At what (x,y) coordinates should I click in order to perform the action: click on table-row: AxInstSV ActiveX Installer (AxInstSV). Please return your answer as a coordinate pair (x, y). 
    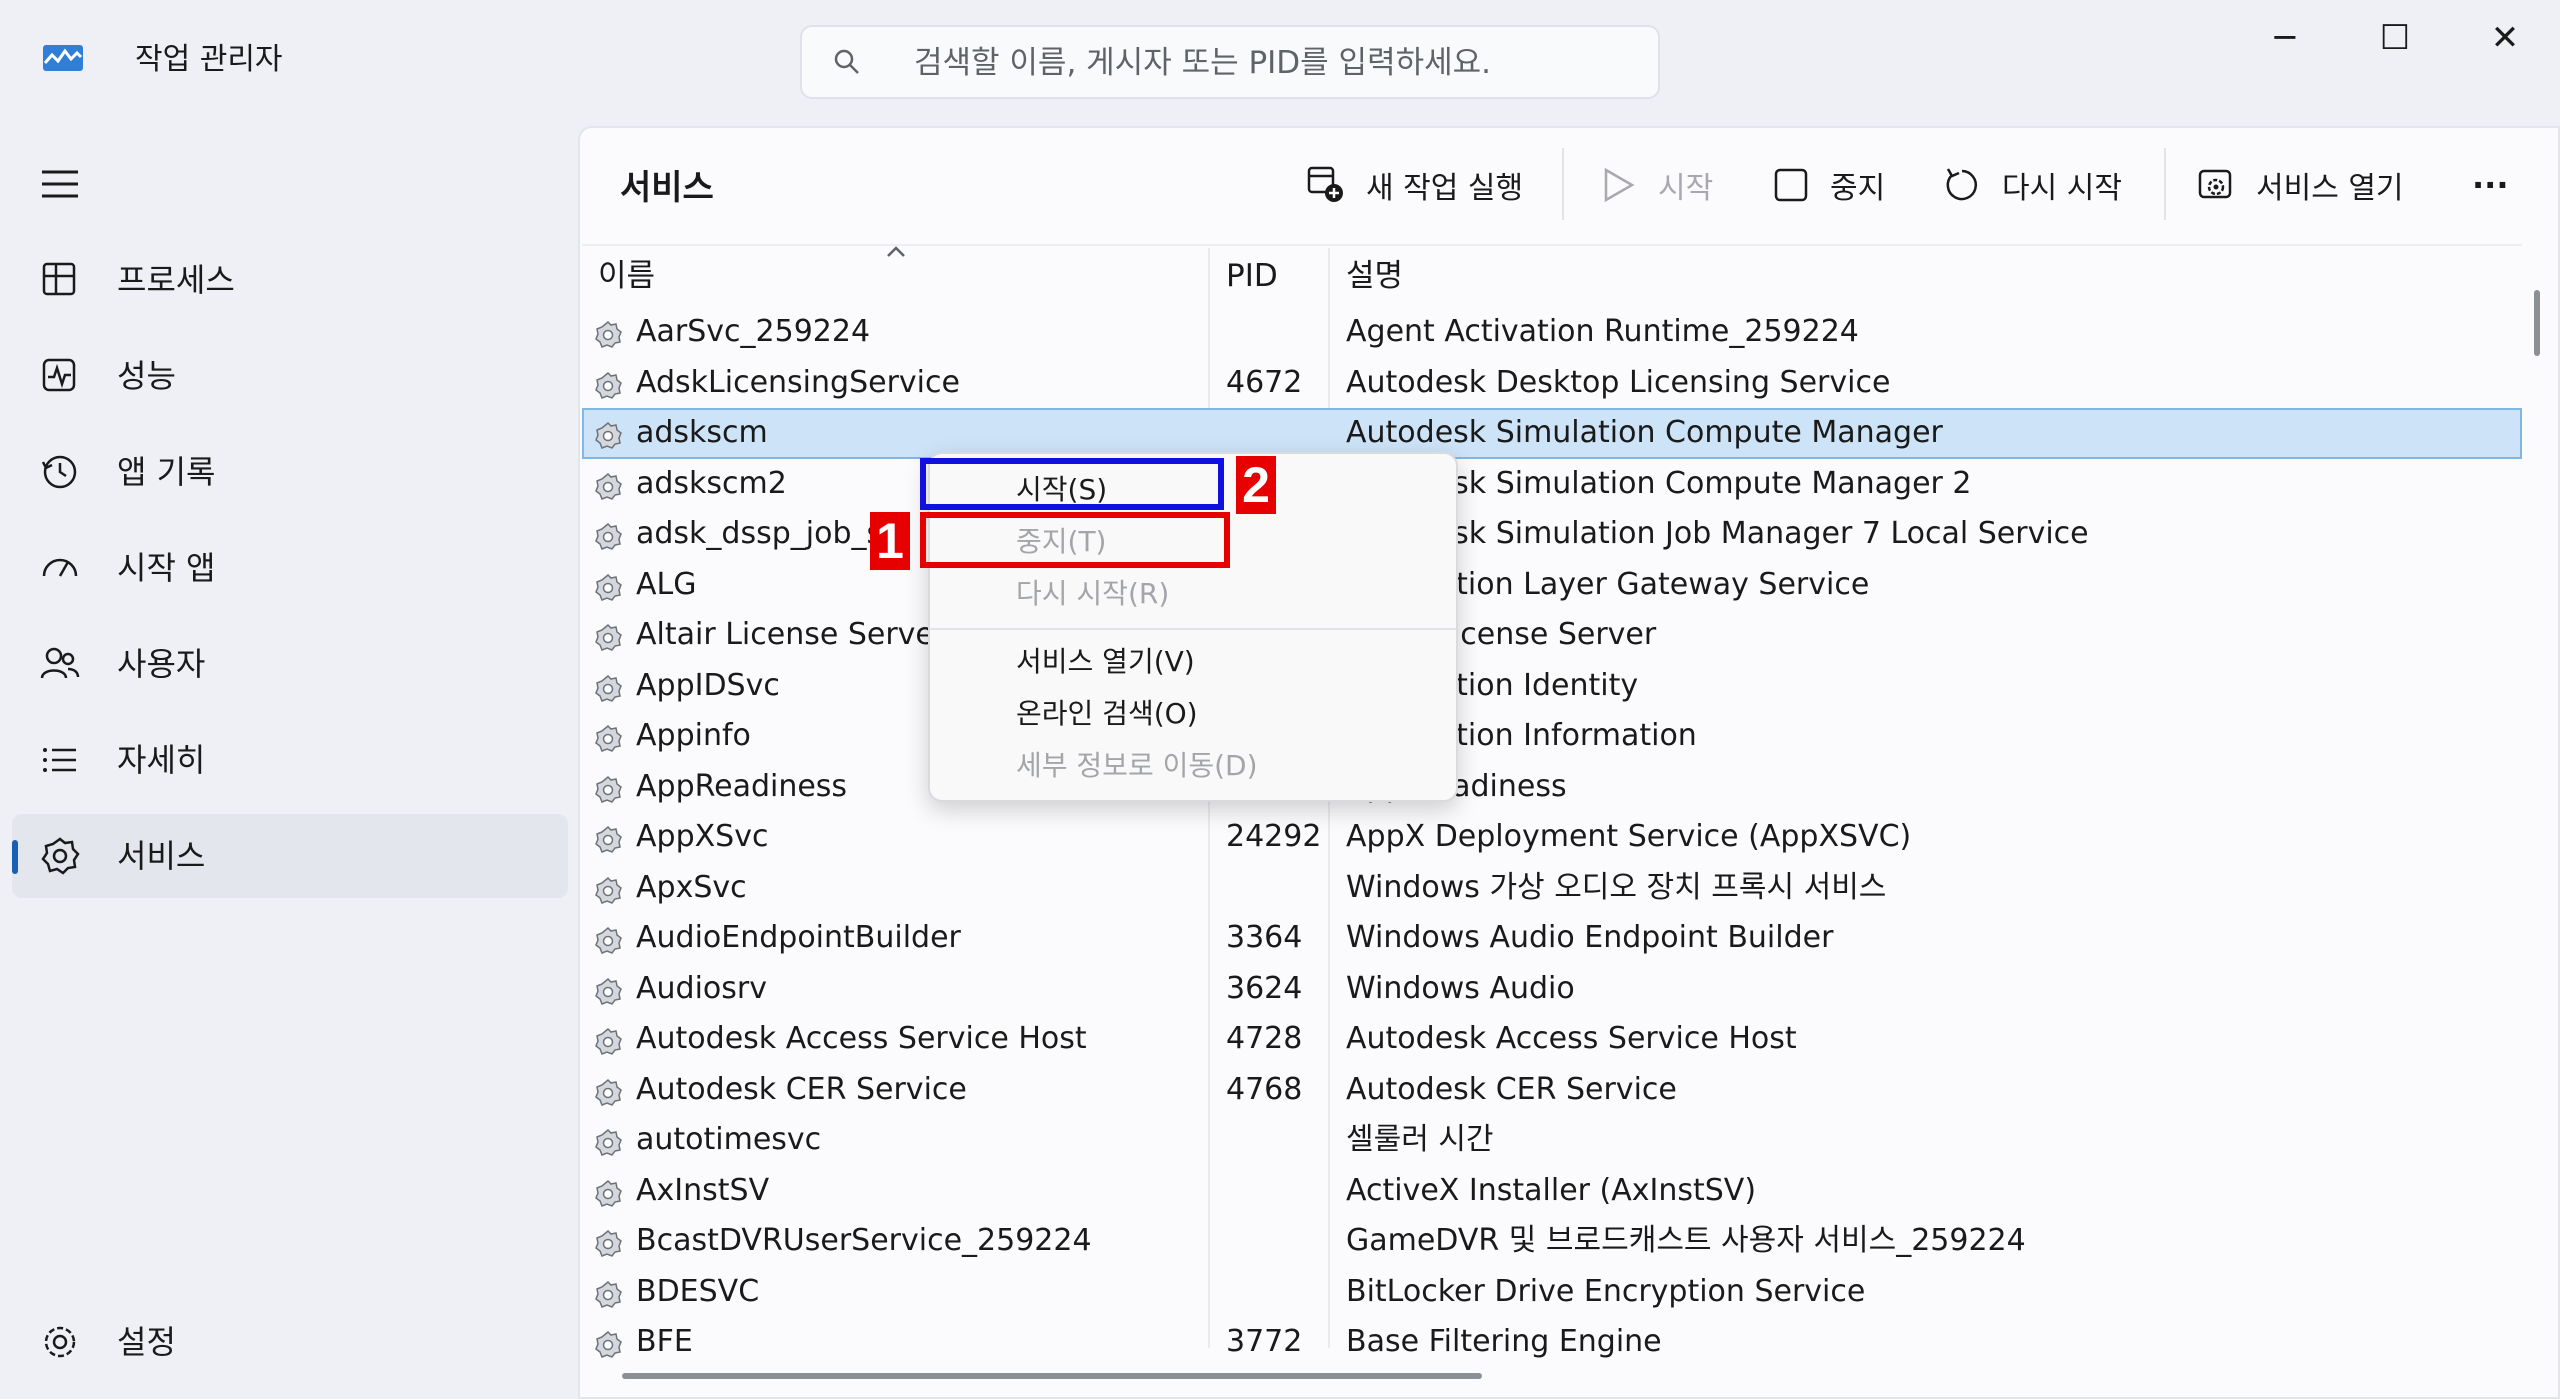
    Looking at the image, I should click on (1552, 1191).